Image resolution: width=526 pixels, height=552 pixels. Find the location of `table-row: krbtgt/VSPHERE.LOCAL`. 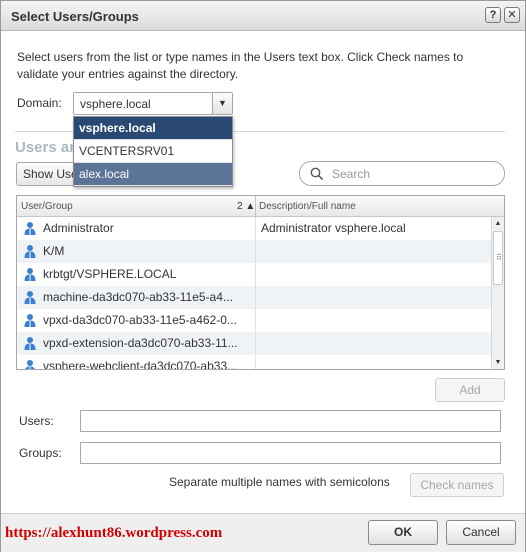

table-row: krbtgt/VSPHERE.LOCAL is located at coordinates (254, 274).